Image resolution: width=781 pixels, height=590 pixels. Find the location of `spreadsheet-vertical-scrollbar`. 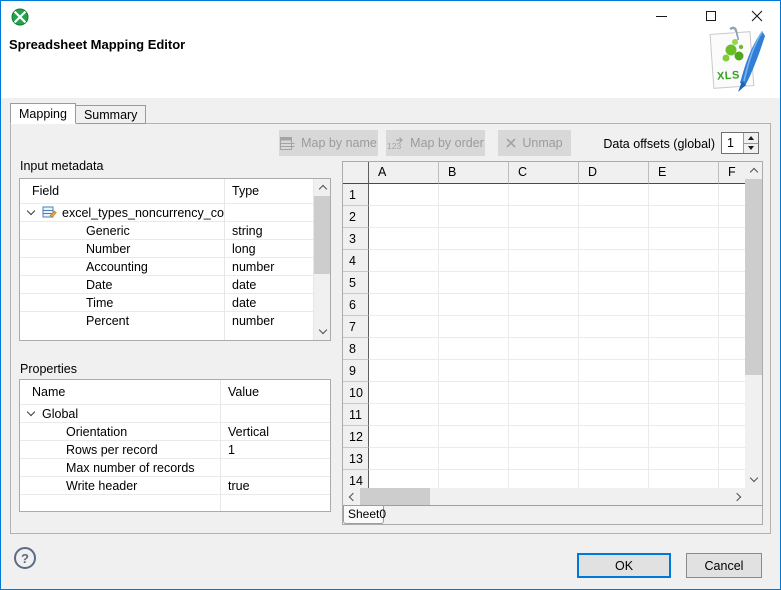

spreadsheet-vertical-scrollbar is located at coordinates (753, 325).